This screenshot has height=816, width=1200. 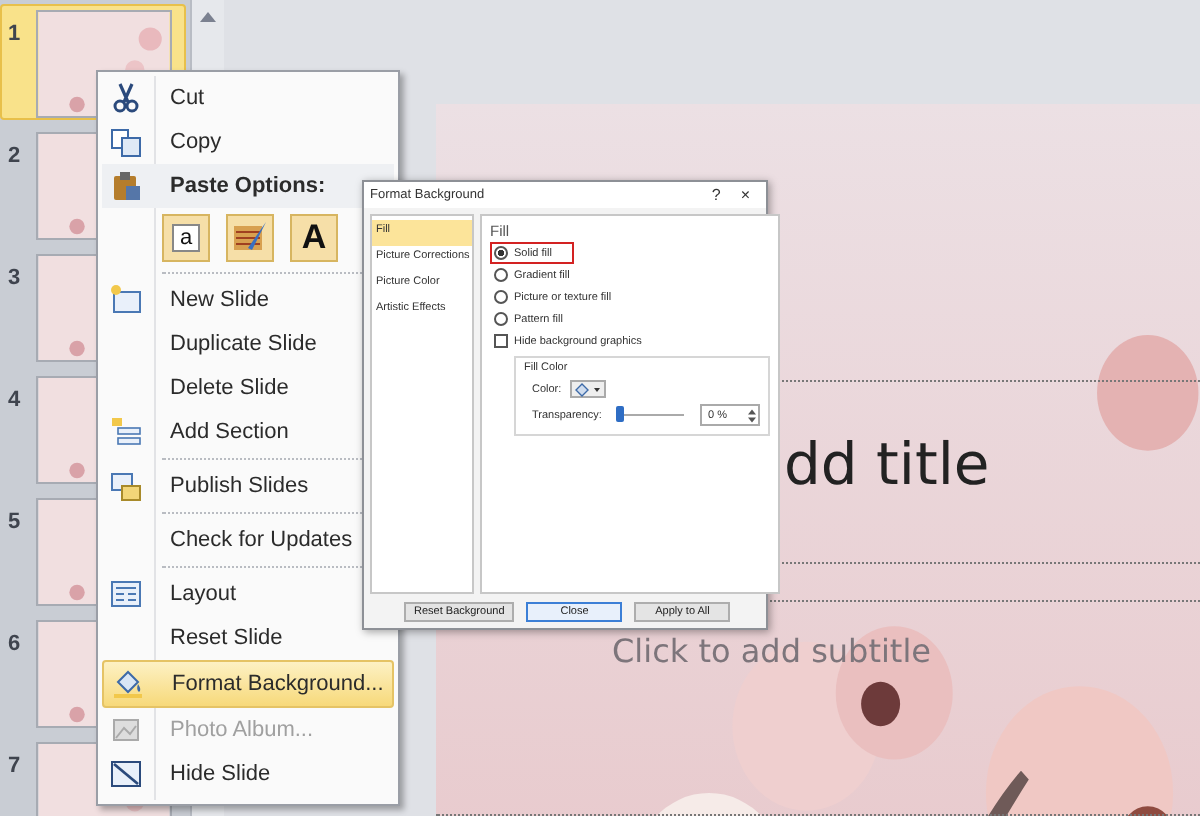 I want to click on scroll-up-icon, so click(x=208, y=17).